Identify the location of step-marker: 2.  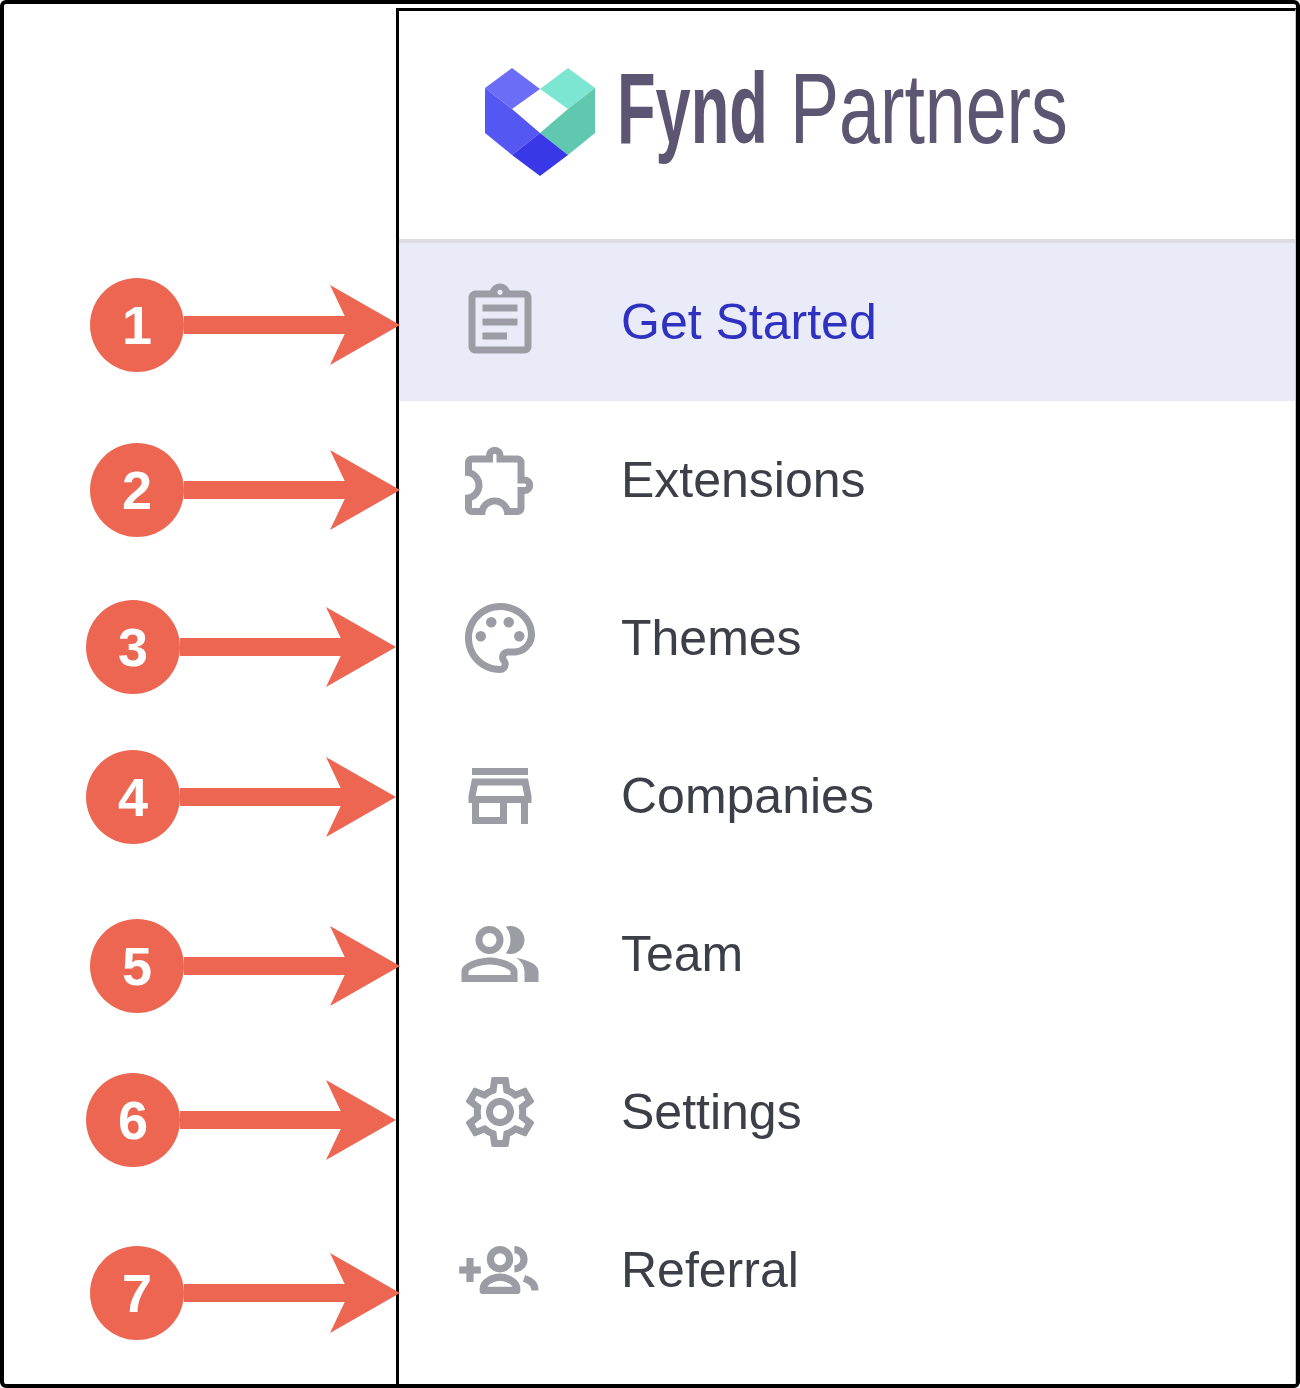
(137, 490).